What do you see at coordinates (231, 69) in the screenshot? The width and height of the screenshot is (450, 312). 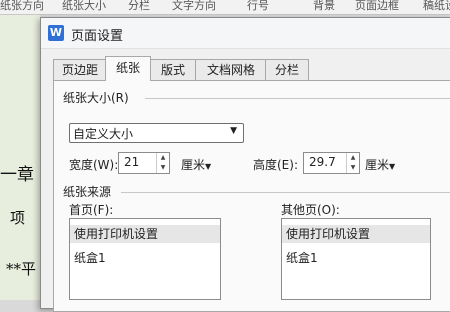 I see `tab-document-grid: 文档网格` at bounding box center [231, 69].